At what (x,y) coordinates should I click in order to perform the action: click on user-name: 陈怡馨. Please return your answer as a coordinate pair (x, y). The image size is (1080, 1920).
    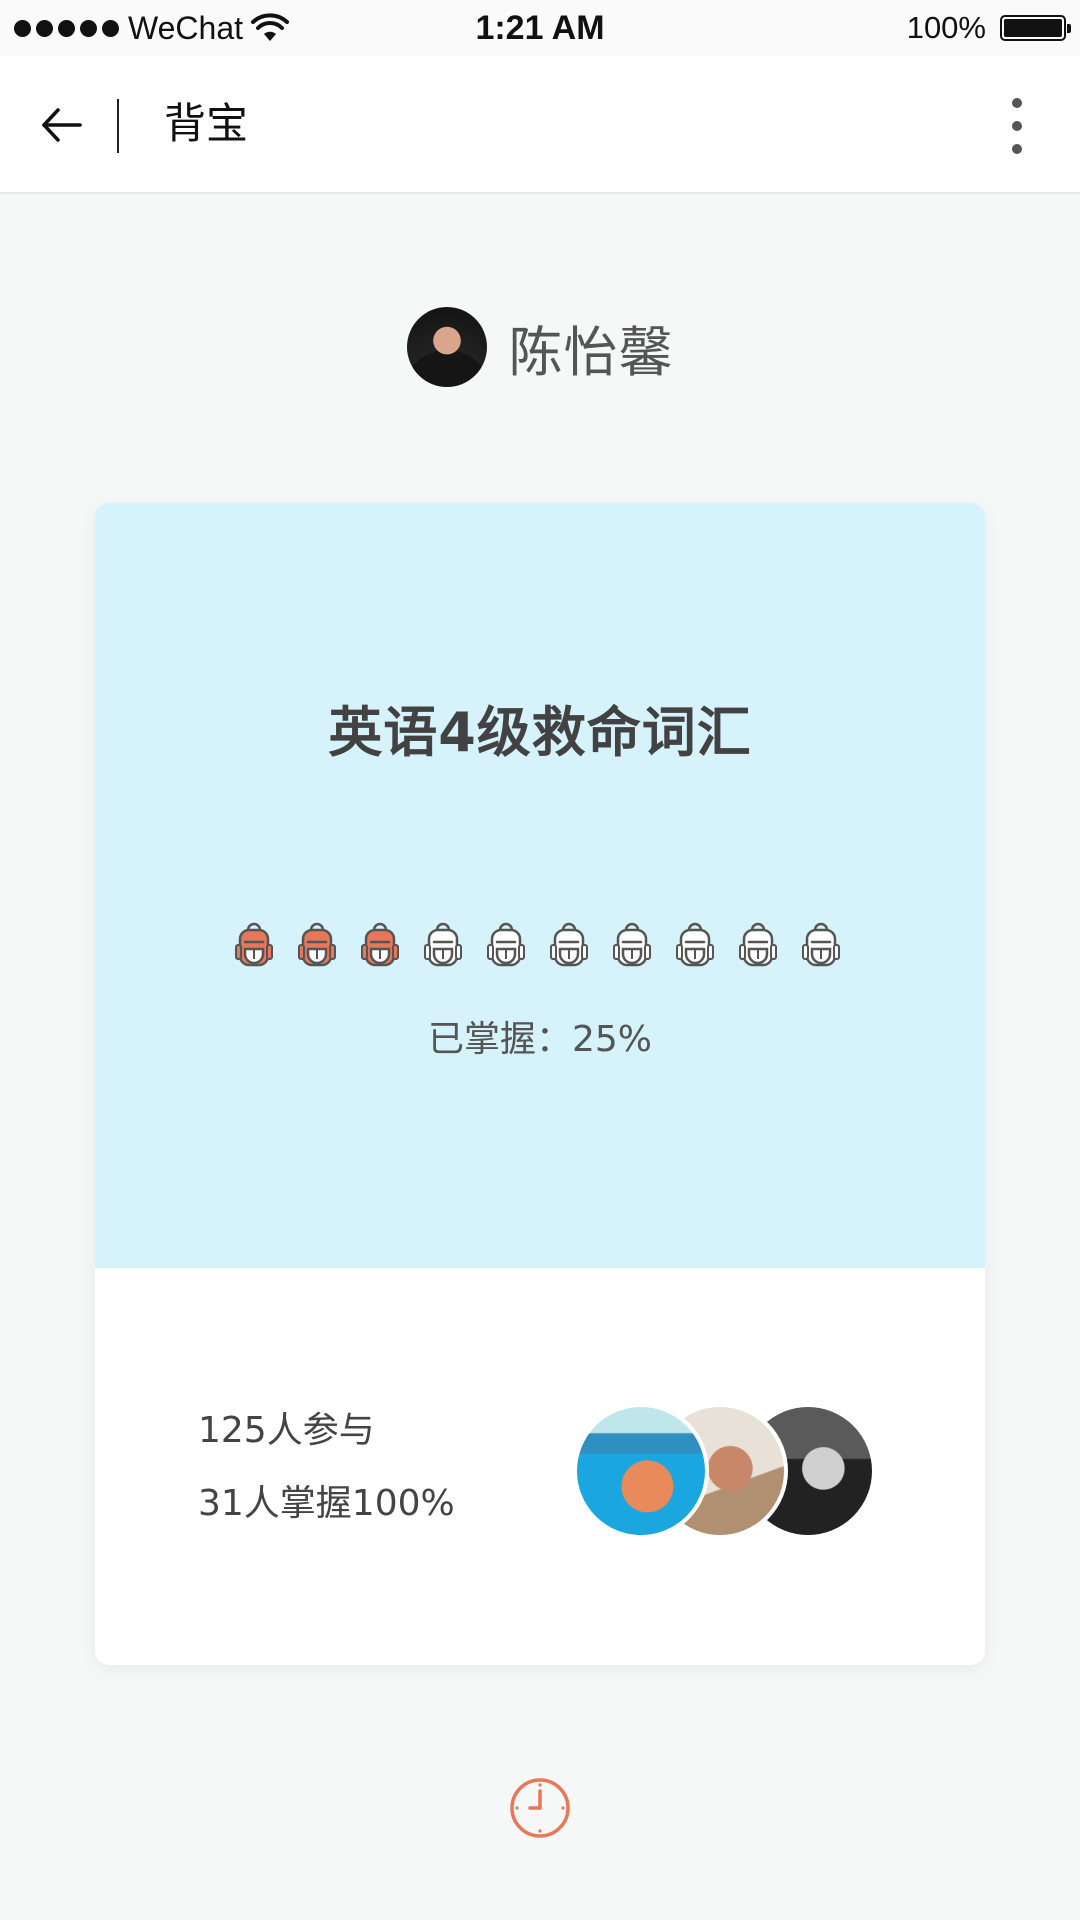
    Looking at the image, I should click on (591, 352).